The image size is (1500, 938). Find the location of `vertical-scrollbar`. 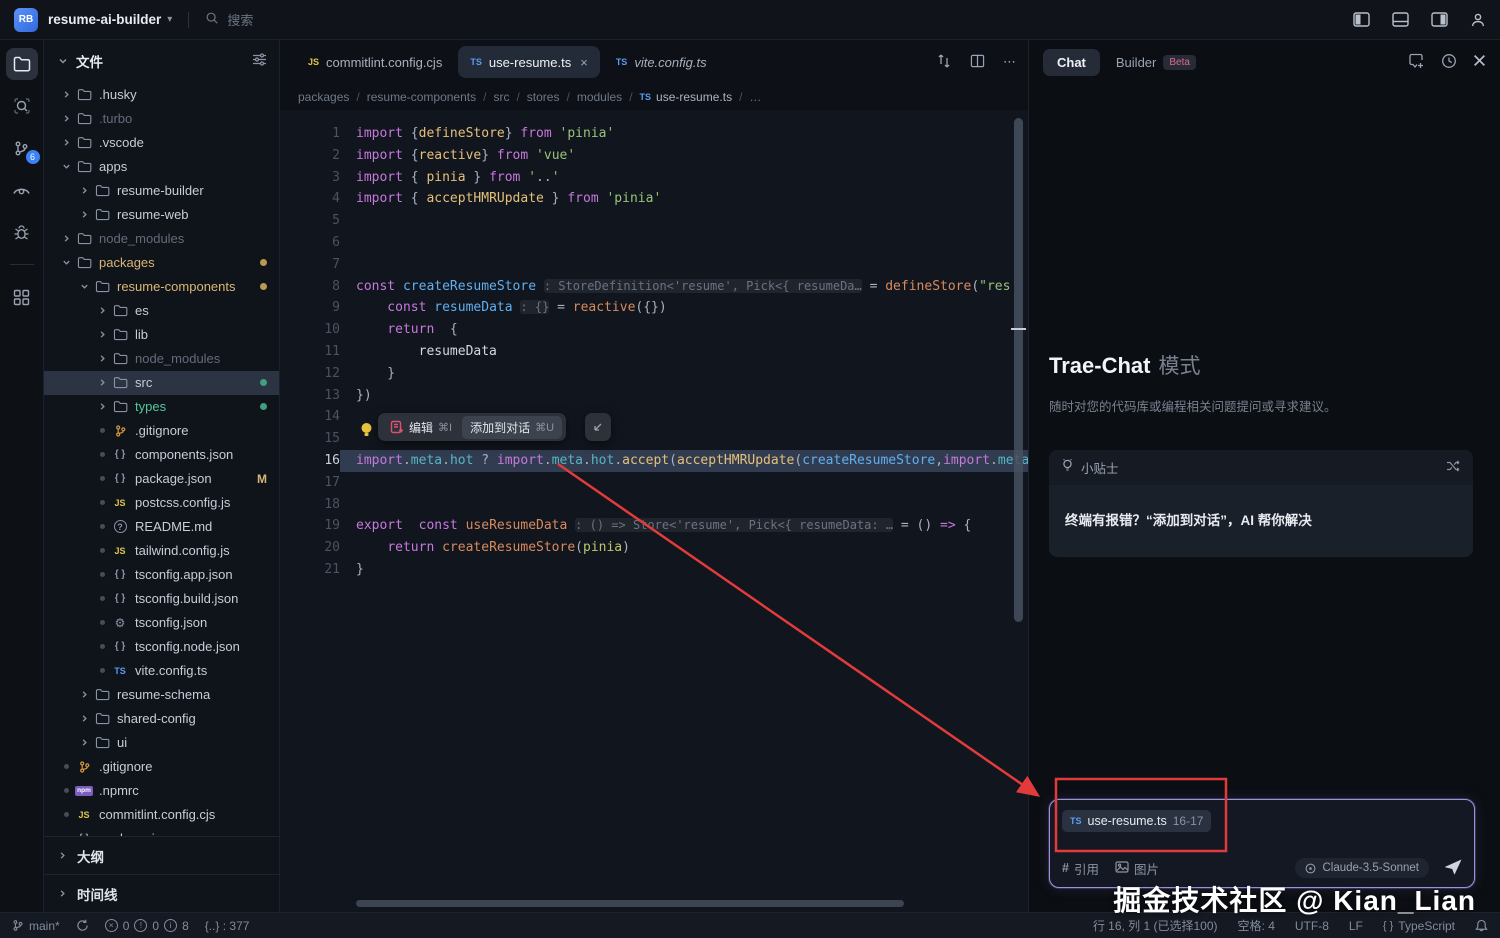

vertical-scrollbar is located at coordinates (1018, 370).